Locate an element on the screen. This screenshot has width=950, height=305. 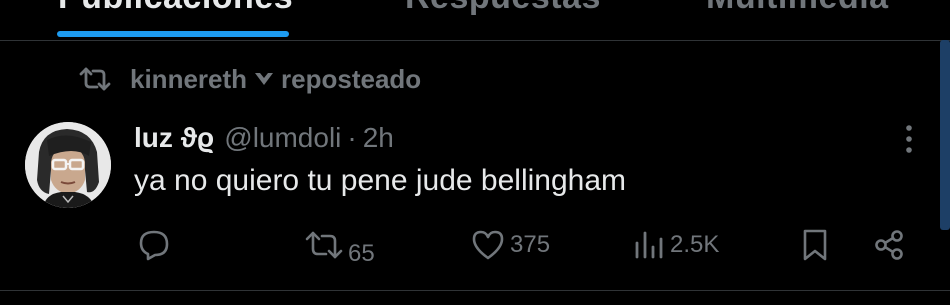
reply-button is located at coordinates (156, 245).